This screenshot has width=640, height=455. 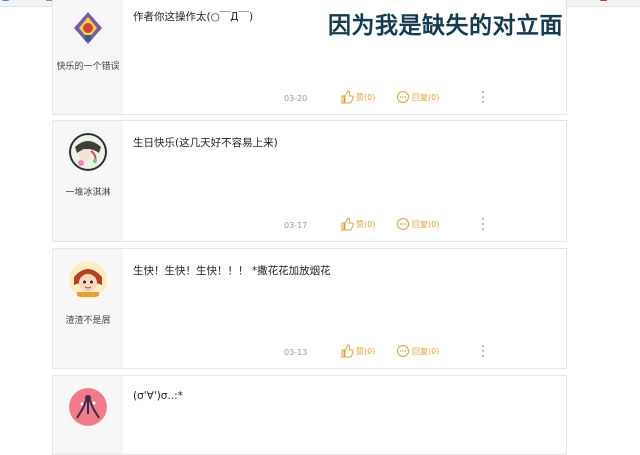 I want to click on comment-footer: 03-17 赞(0) 回复(0), so click(x=346, y=225).